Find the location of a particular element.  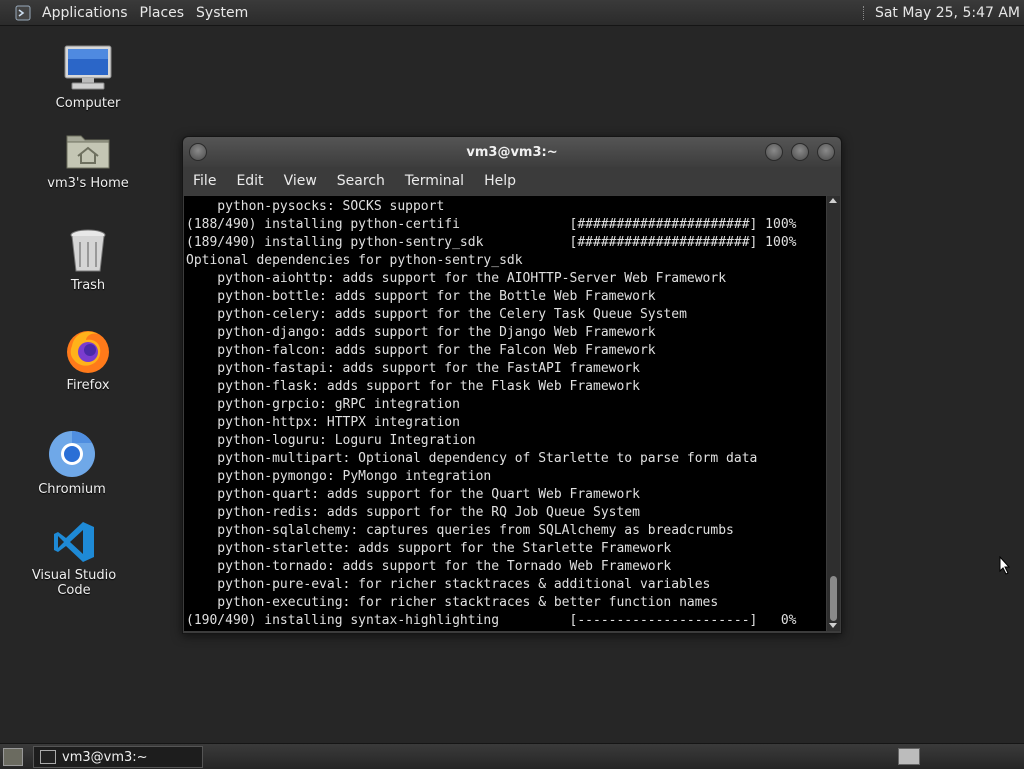

scroll-up-arrow-icon is located at coordinates (833, 200).